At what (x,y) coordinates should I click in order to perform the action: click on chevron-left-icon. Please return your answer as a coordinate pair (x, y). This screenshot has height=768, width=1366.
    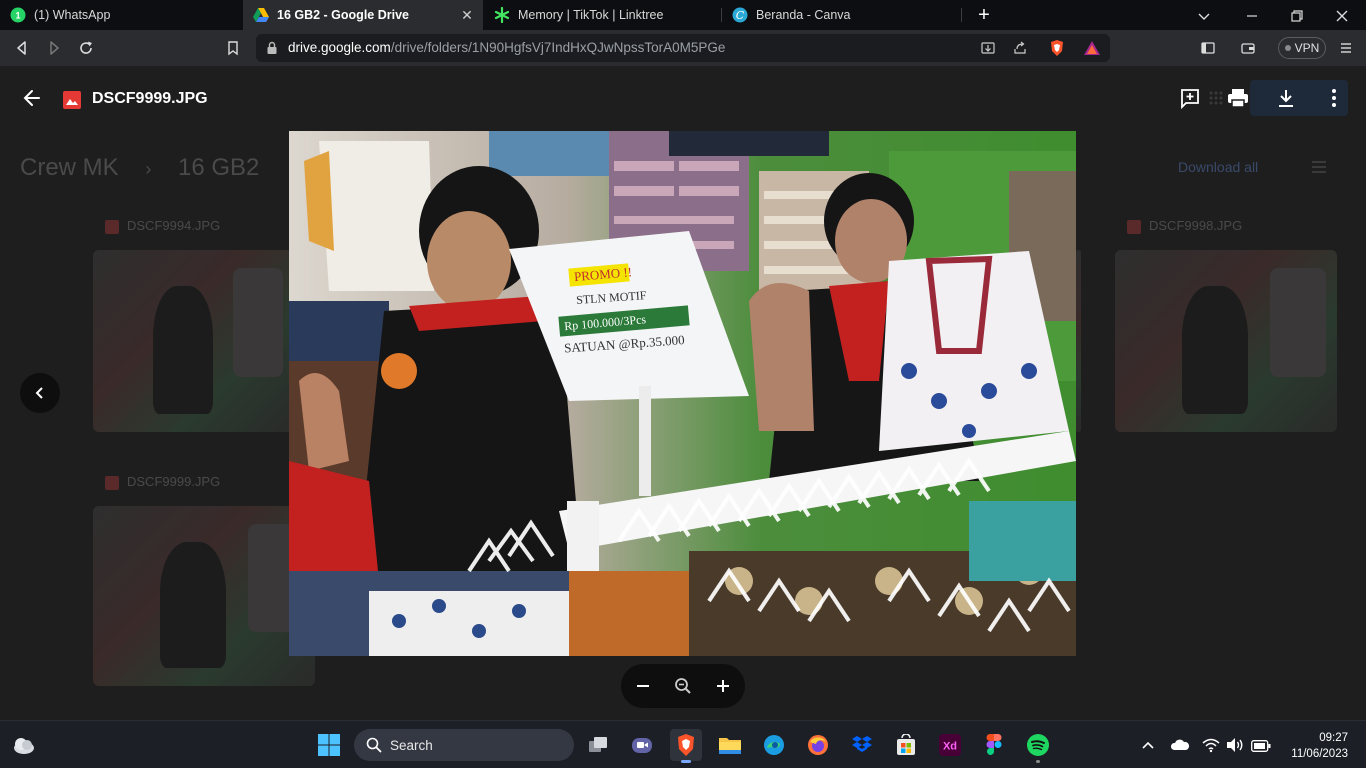
    Looking at the image, I should click on (39, 393).